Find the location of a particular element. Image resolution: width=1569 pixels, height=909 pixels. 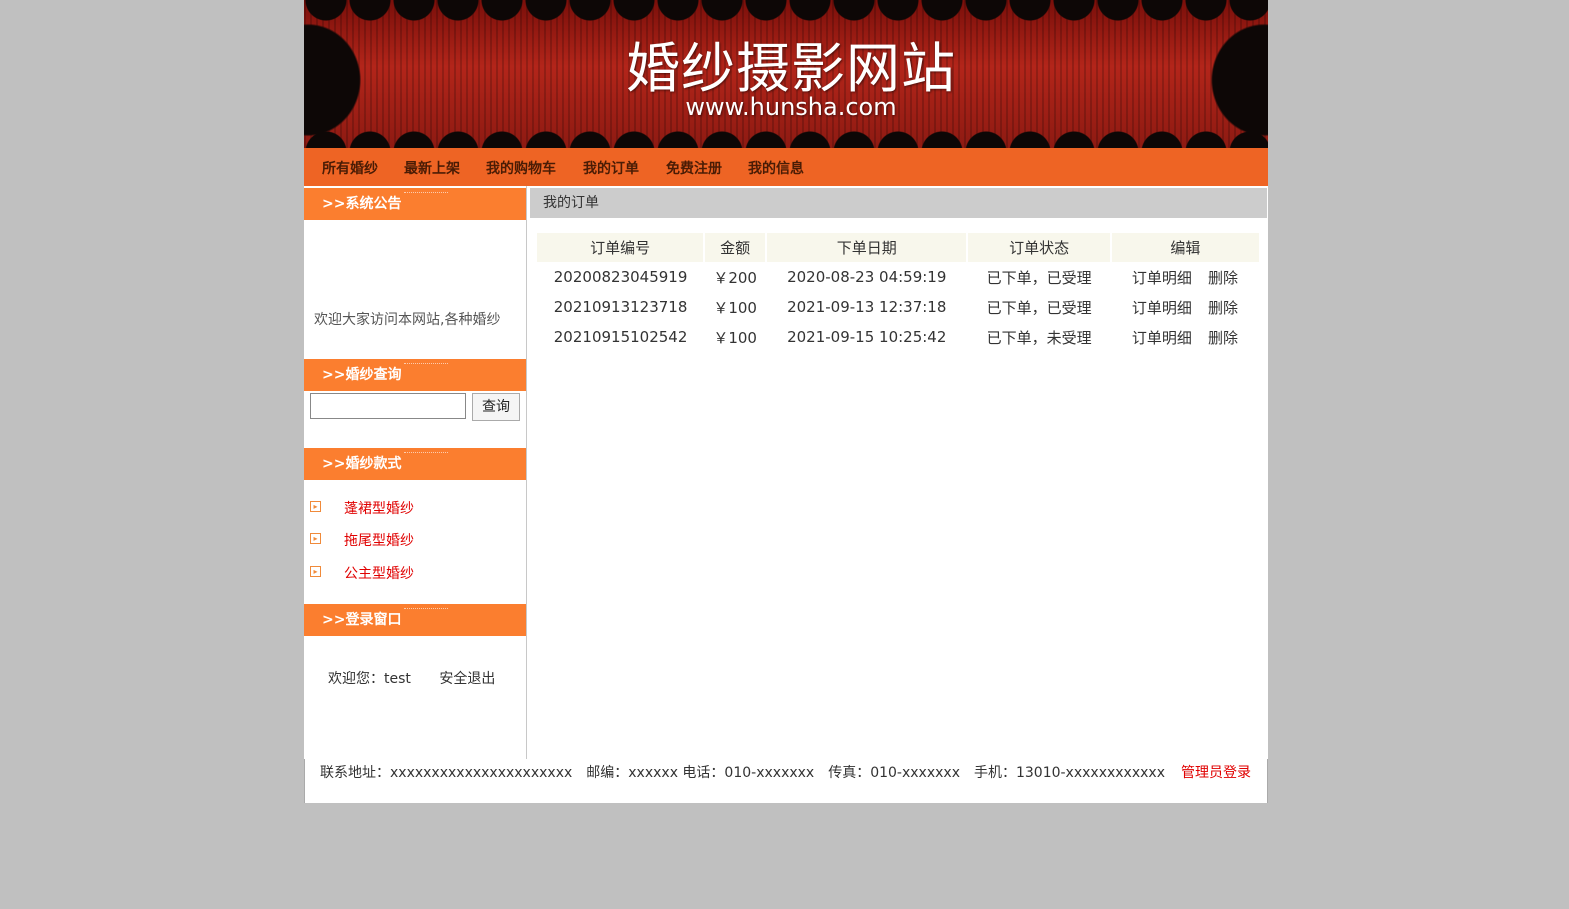

order-amount: ￥200 is located at coordinates (735, 277).